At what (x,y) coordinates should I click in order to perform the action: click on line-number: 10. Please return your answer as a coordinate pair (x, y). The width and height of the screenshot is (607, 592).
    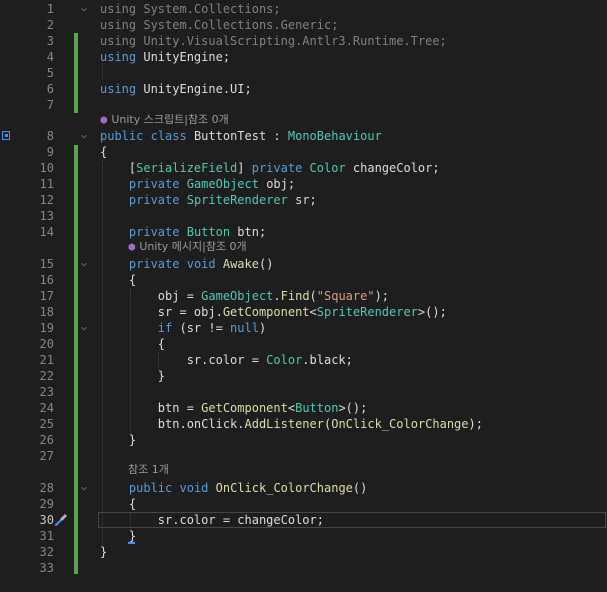
    Looking at the image, I should click on (46, 168).